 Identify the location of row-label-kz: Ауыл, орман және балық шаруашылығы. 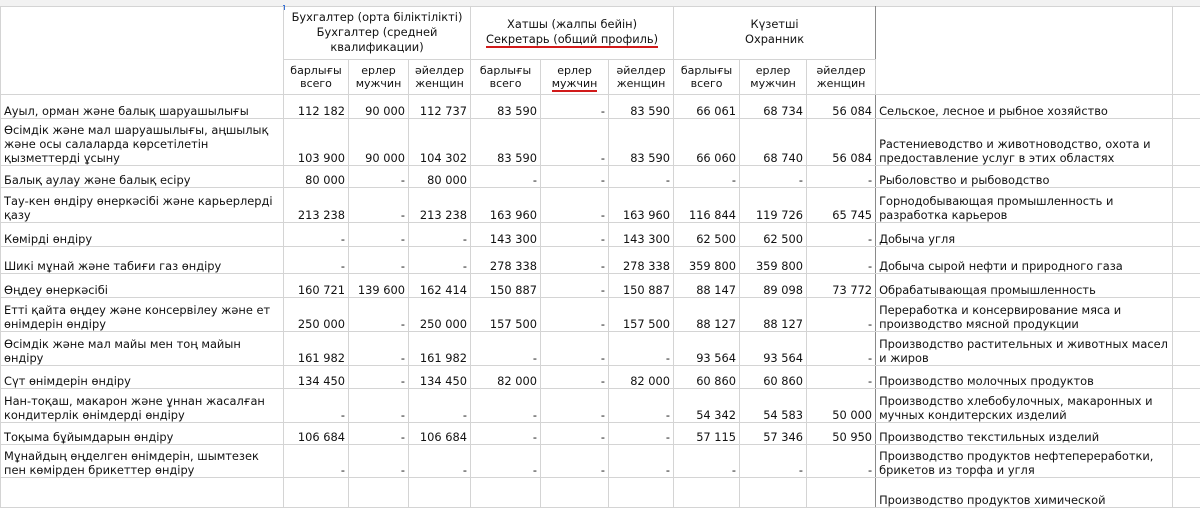
(142, 106).